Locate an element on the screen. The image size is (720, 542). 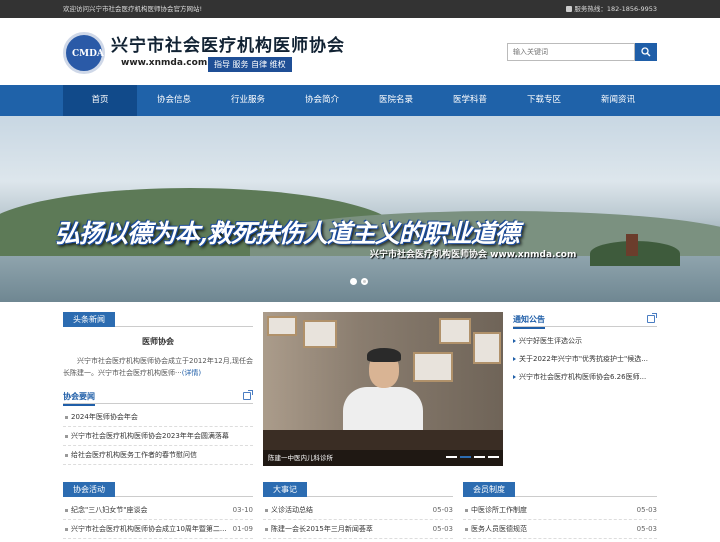
list-item-date: 03-10 is located at coordinates (242, 510).